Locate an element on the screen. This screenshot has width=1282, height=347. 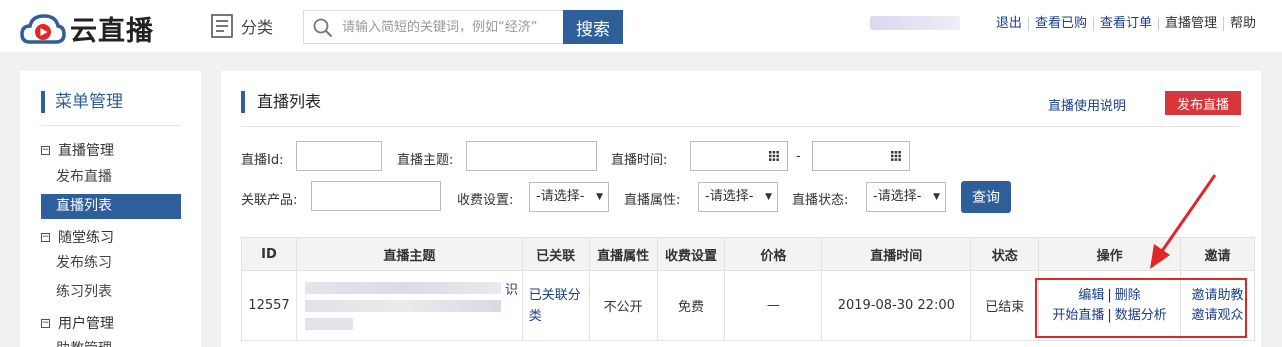
live-id-input is located at coordinates (339, 156).